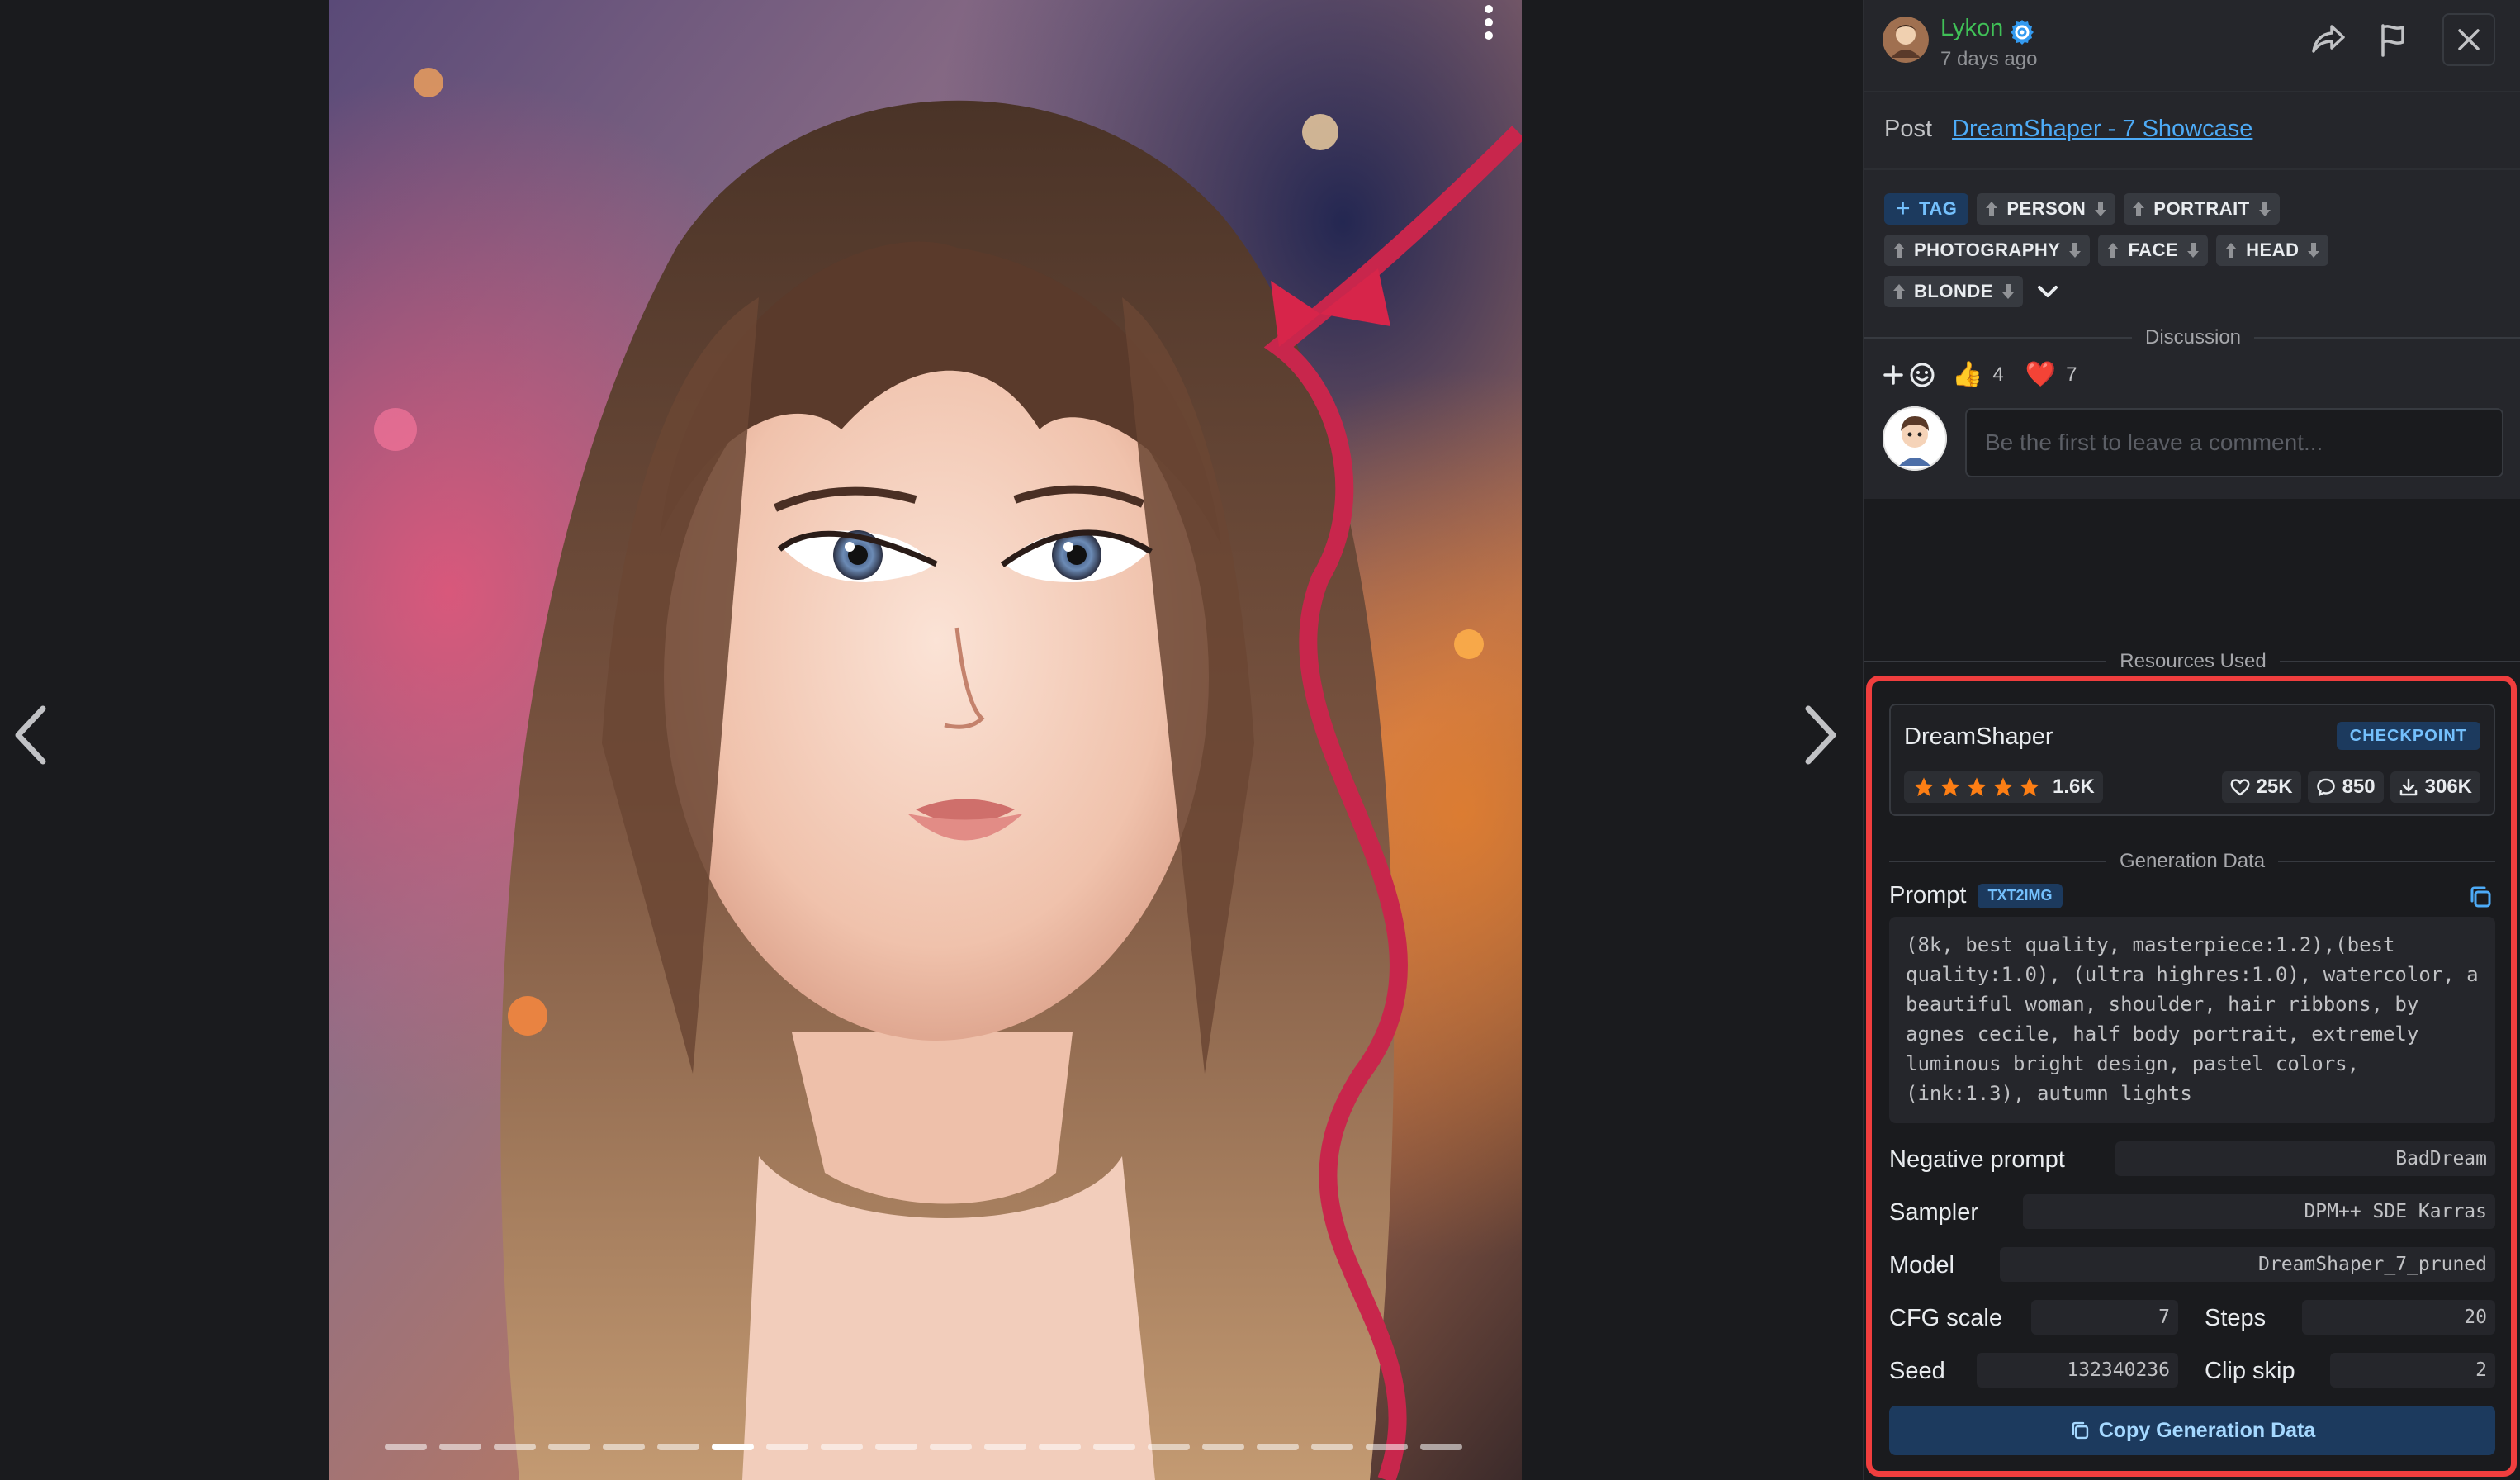  Describe the element at coordinates (2480, 897) in the screenshot. I see `copy-prompt-button` at that location.